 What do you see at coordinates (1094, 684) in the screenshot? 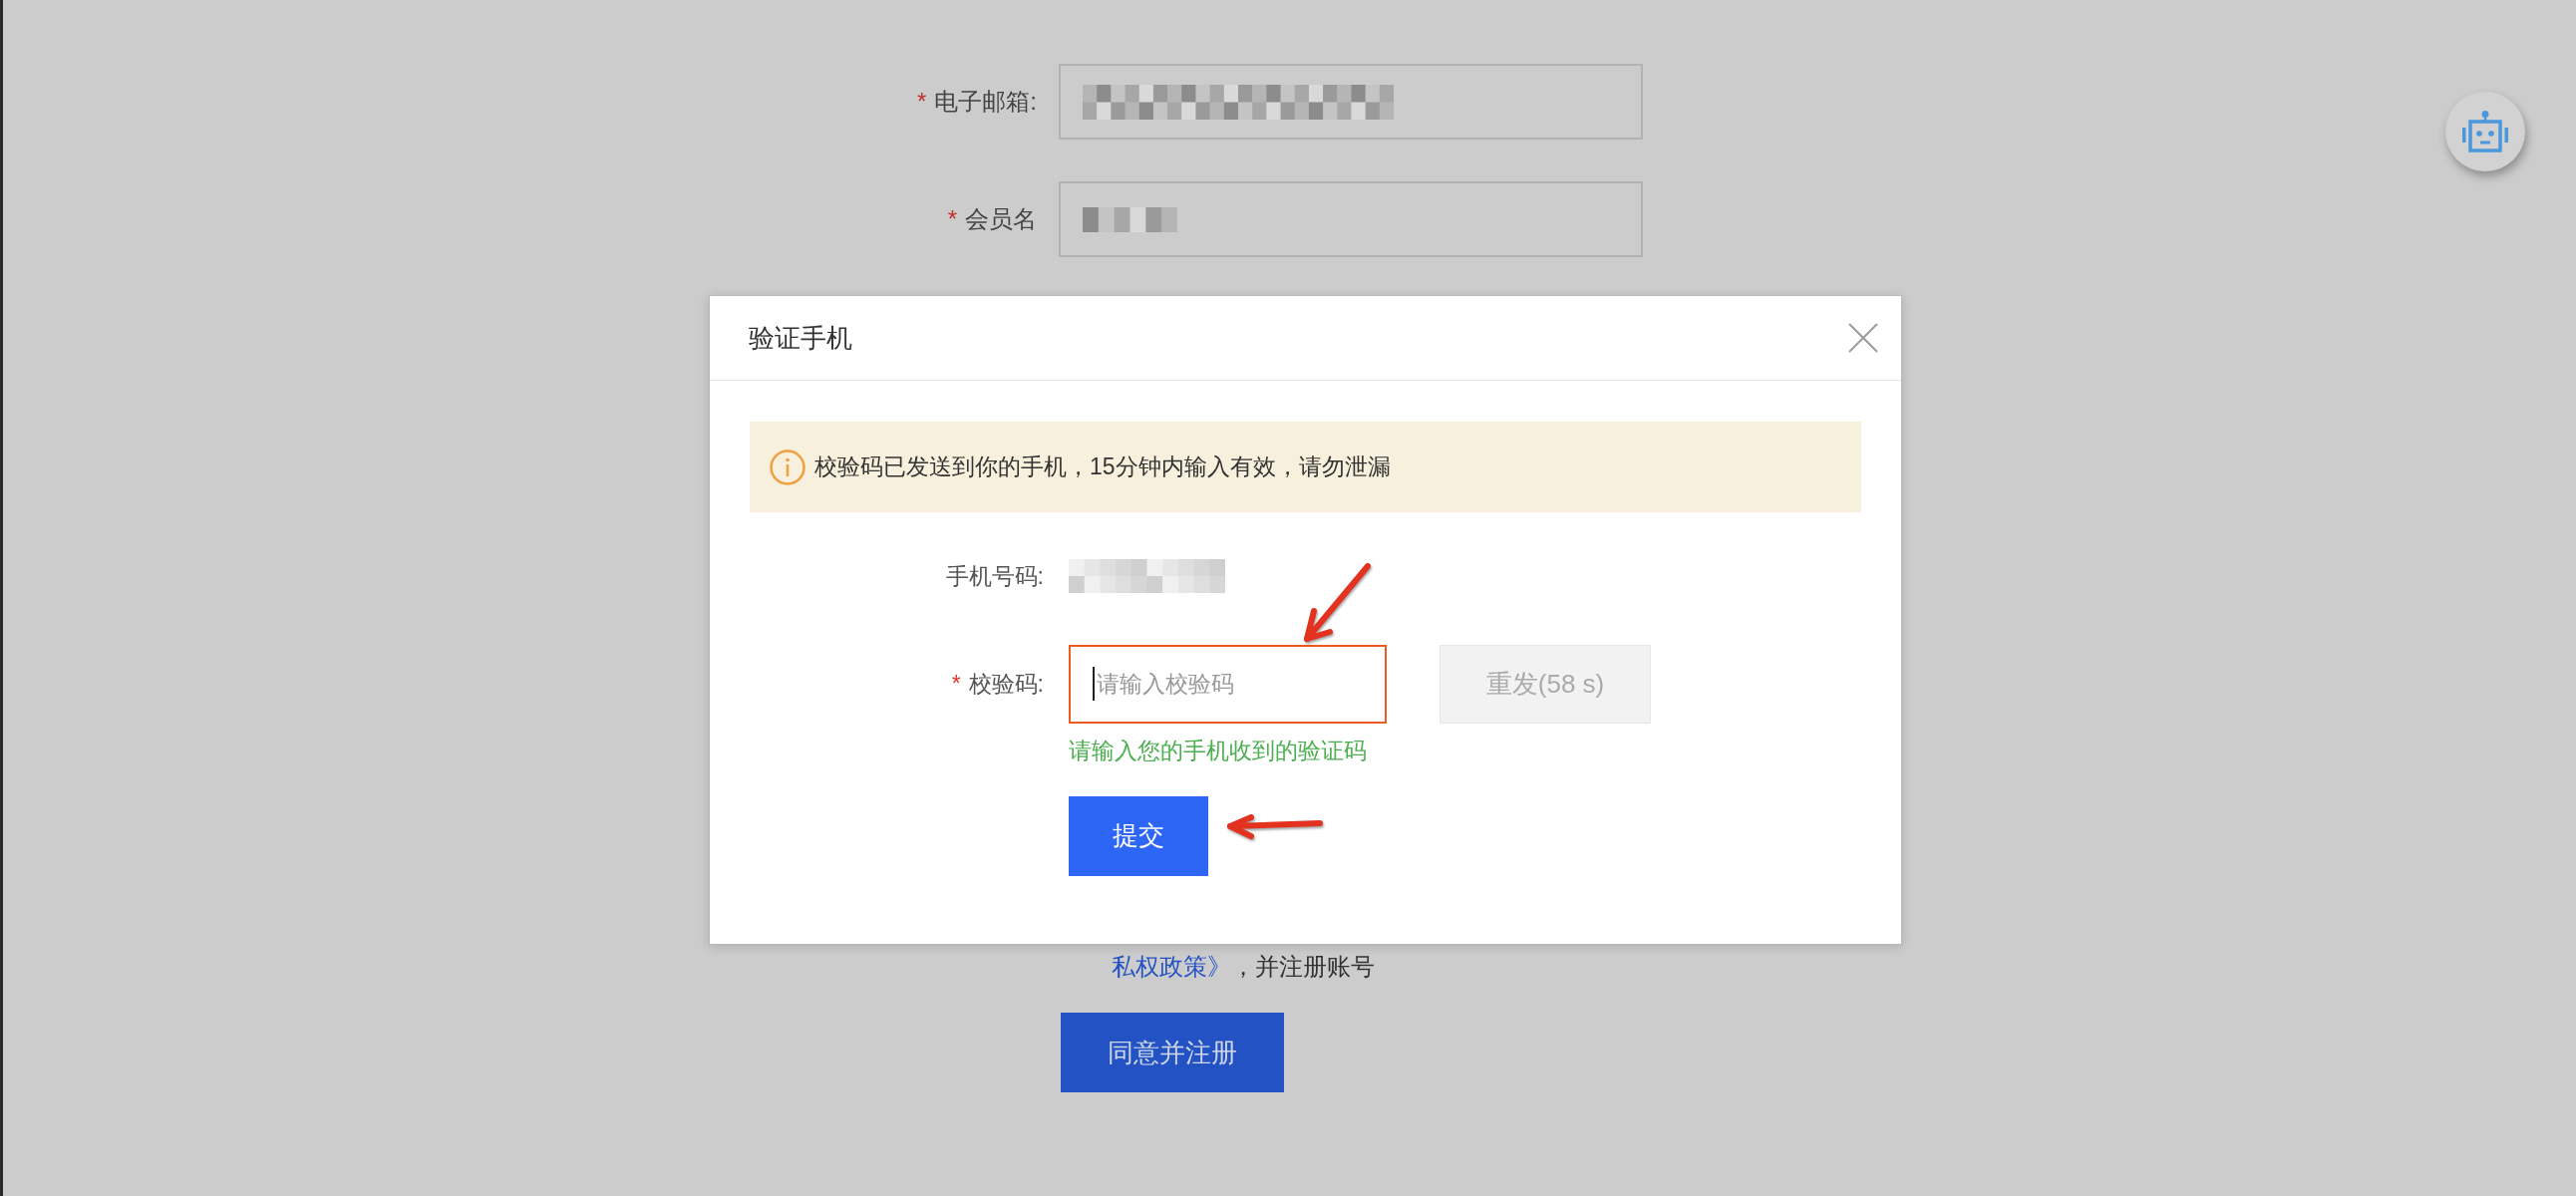
I see `text-cursor-icon` at bounding box center [1094, 684].